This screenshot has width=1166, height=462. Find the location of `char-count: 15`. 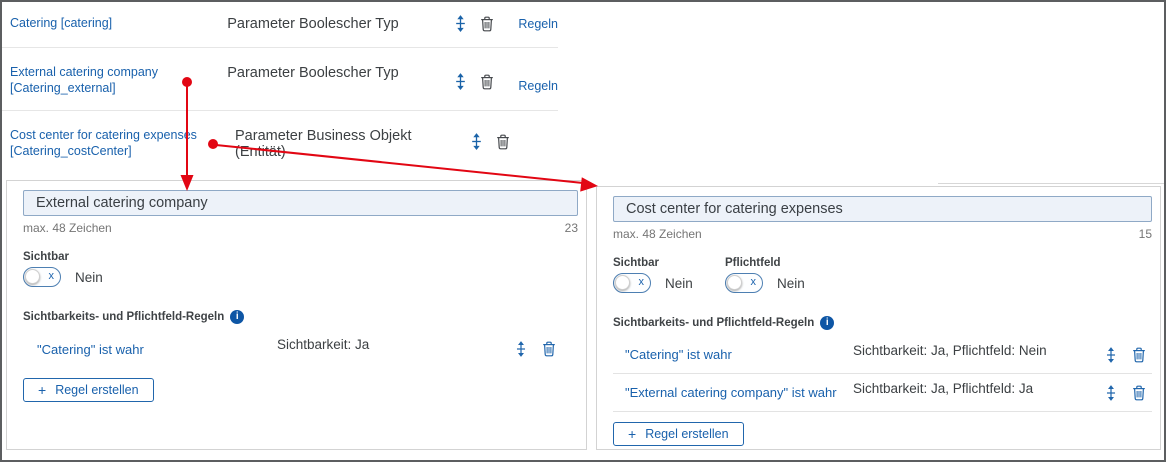

char-count: 15 is located at coordinates (1145, 234).